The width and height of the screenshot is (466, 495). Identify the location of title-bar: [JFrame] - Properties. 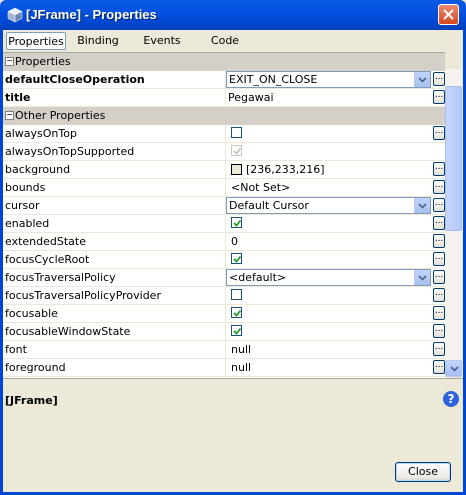
(233, 15).